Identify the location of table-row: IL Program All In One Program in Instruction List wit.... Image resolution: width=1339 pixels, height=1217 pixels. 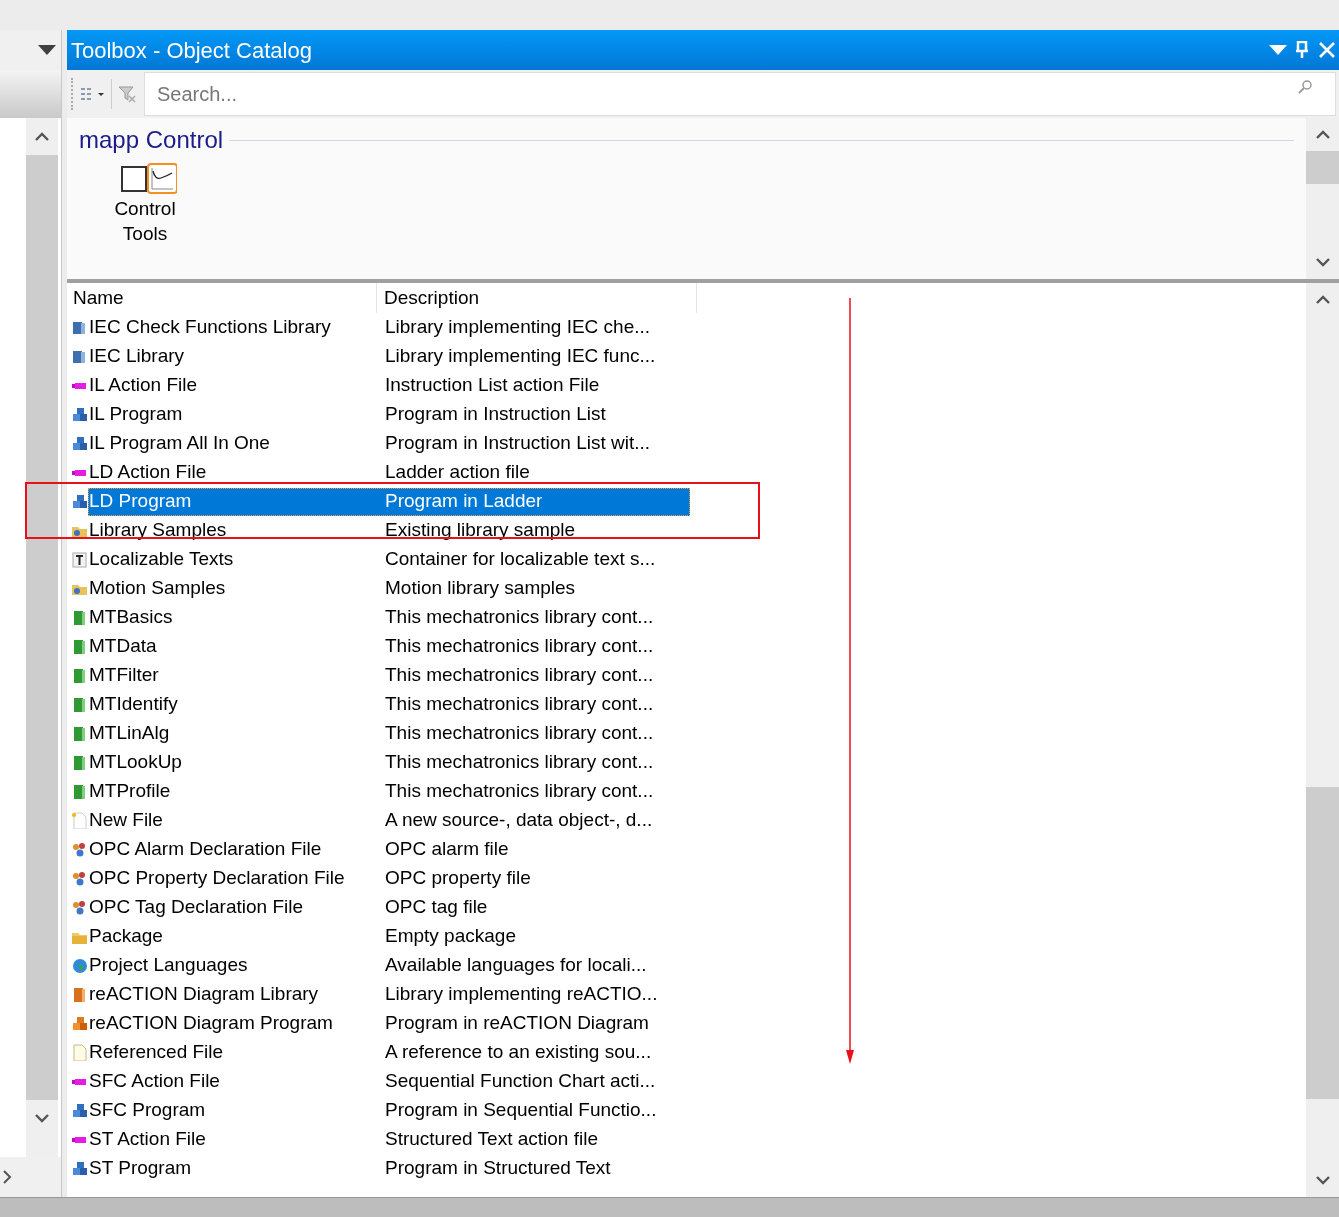
(389, 443).